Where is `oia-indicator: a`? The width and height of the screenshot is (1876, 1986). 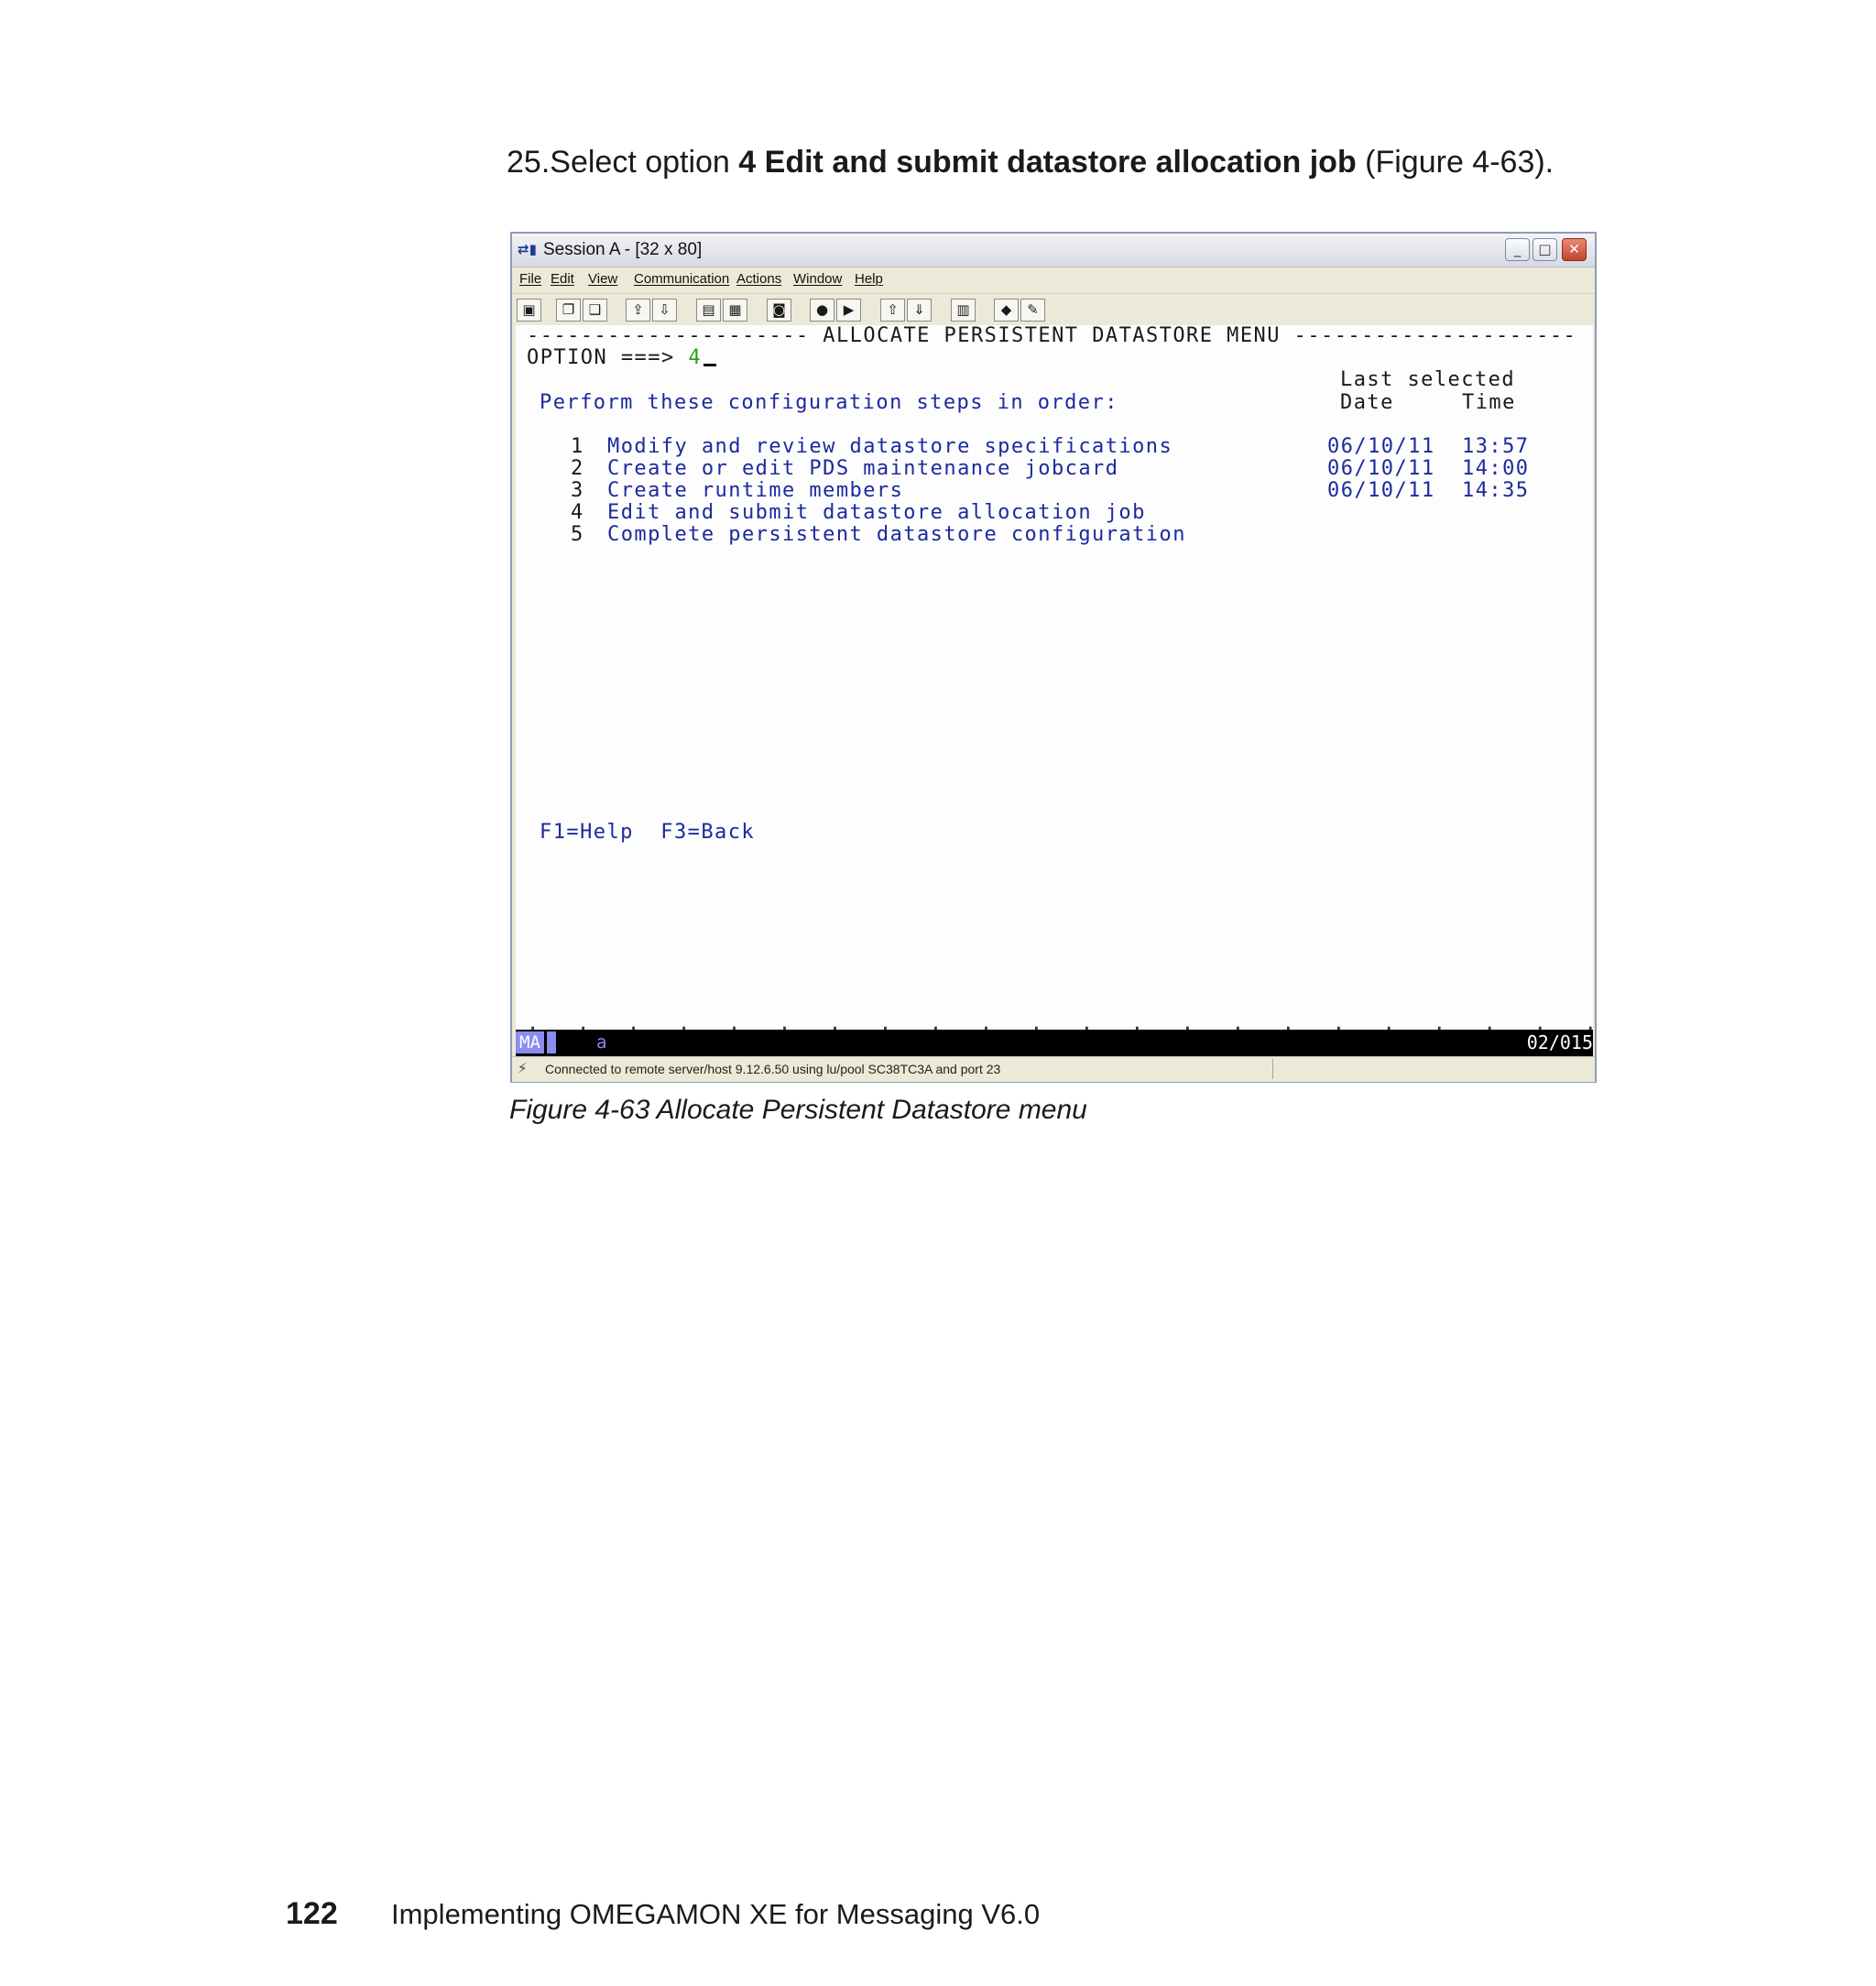 oia-indicator: a is located at coordinates (601, 1042).